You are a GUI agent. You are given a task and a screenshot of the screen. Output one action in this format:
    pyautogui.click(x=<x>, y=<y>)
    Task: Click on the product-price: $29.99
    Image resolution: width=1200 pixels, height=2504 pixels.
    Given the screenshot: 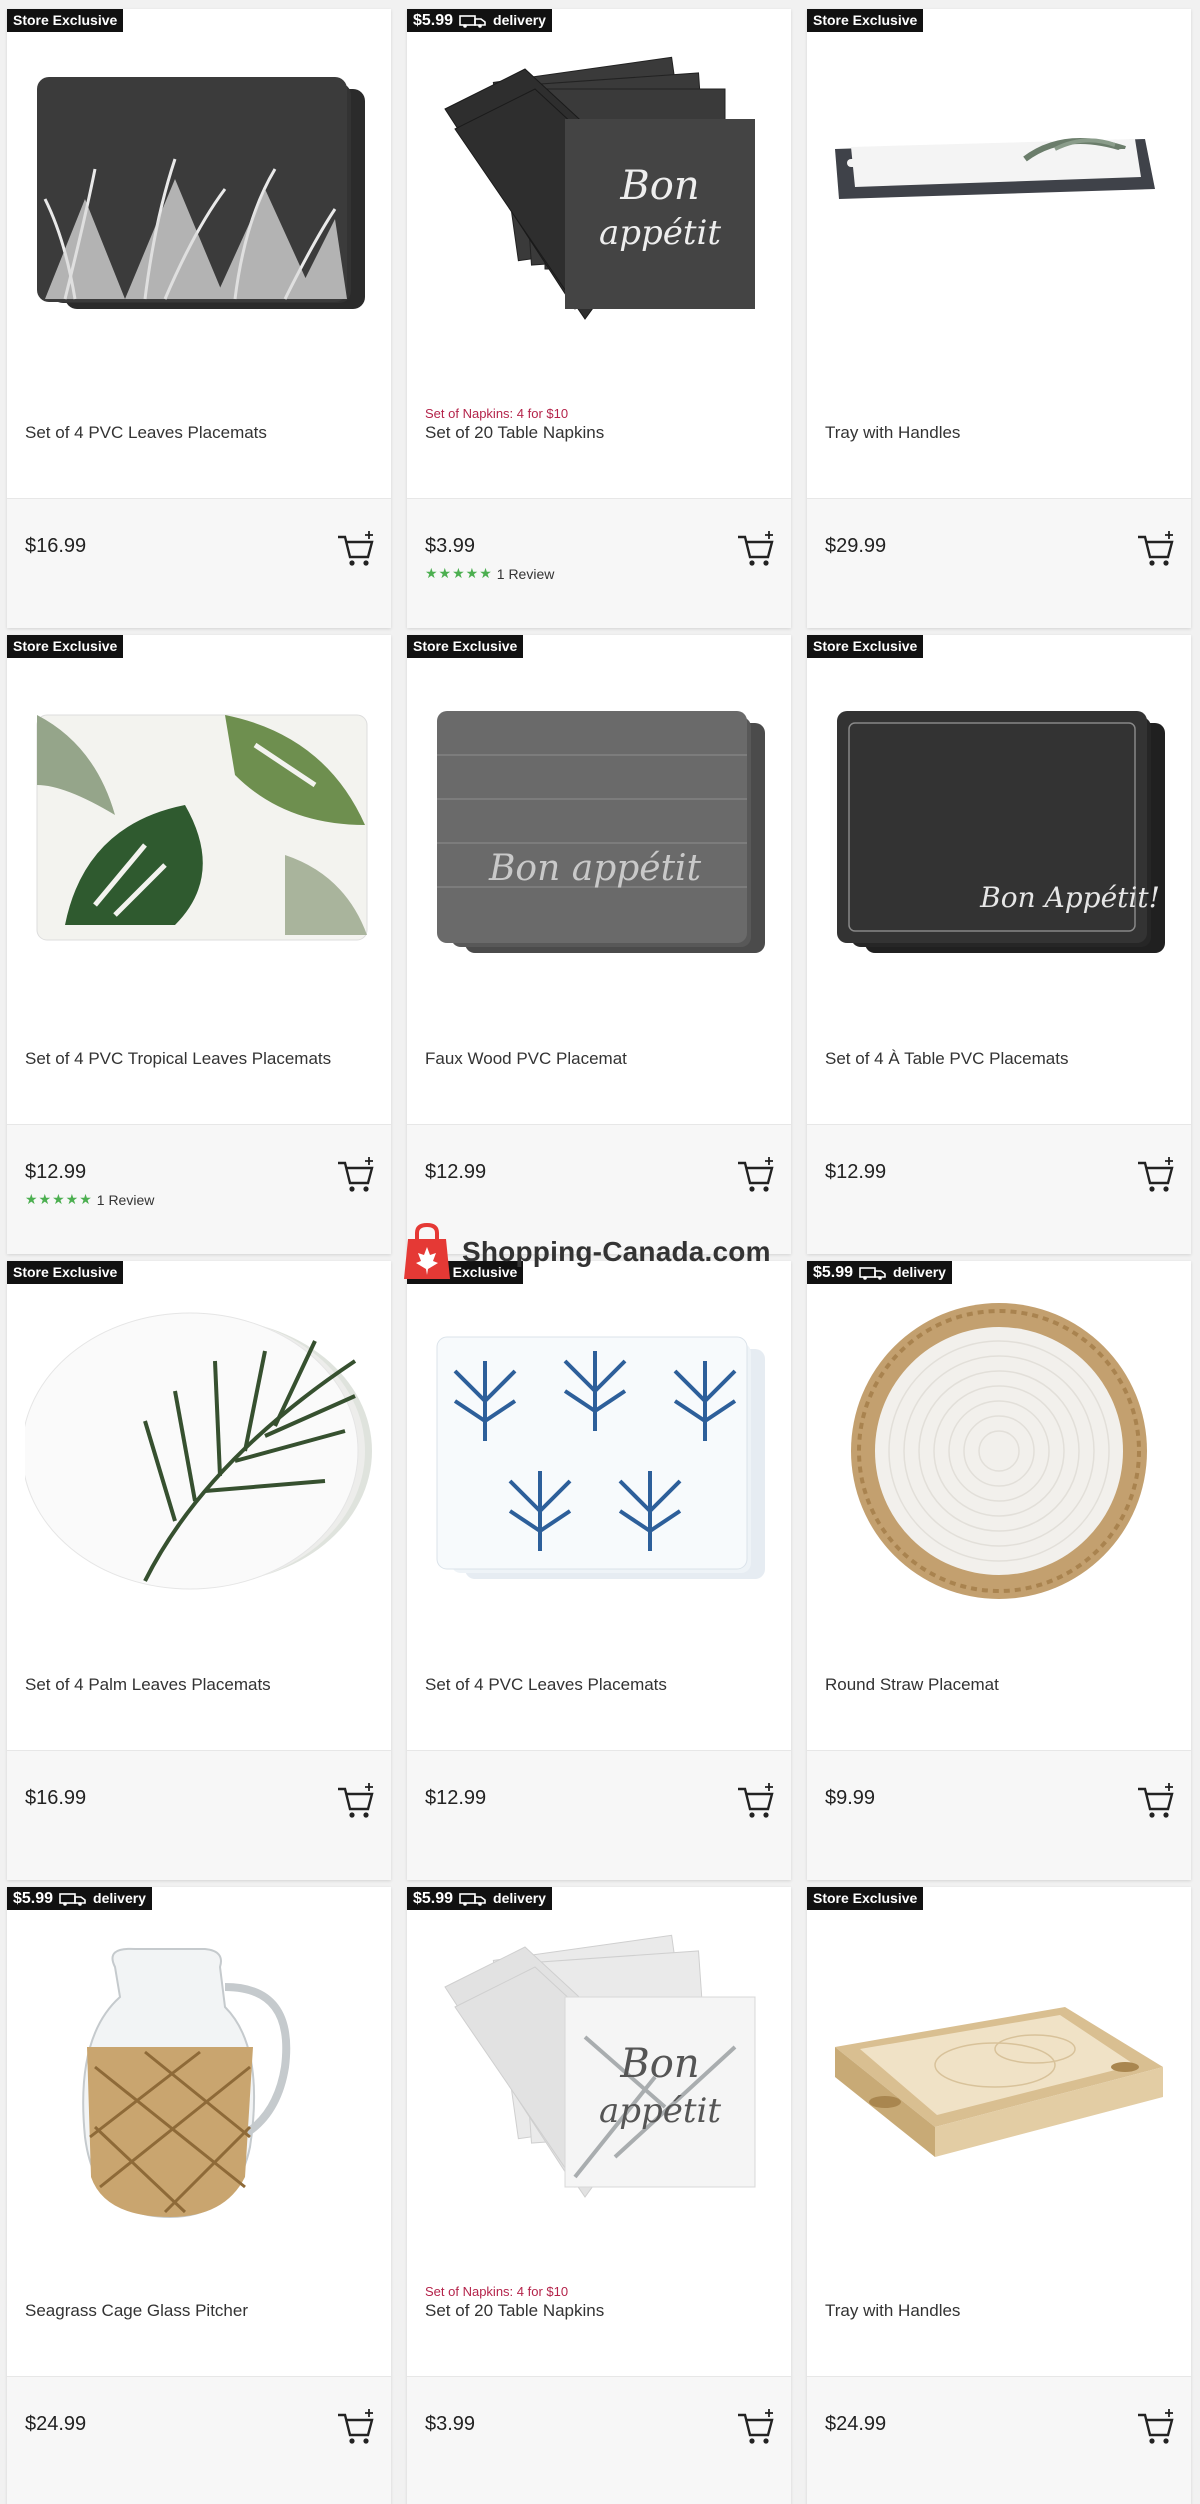 What is the action you would take?
    pyautogui.click(x=856, y=546)
    